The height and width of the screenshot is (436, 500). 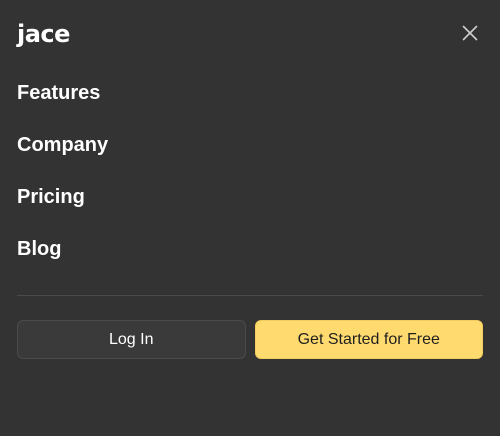 I want to click on login-button-label: Log In, so click(x=131, y=339).